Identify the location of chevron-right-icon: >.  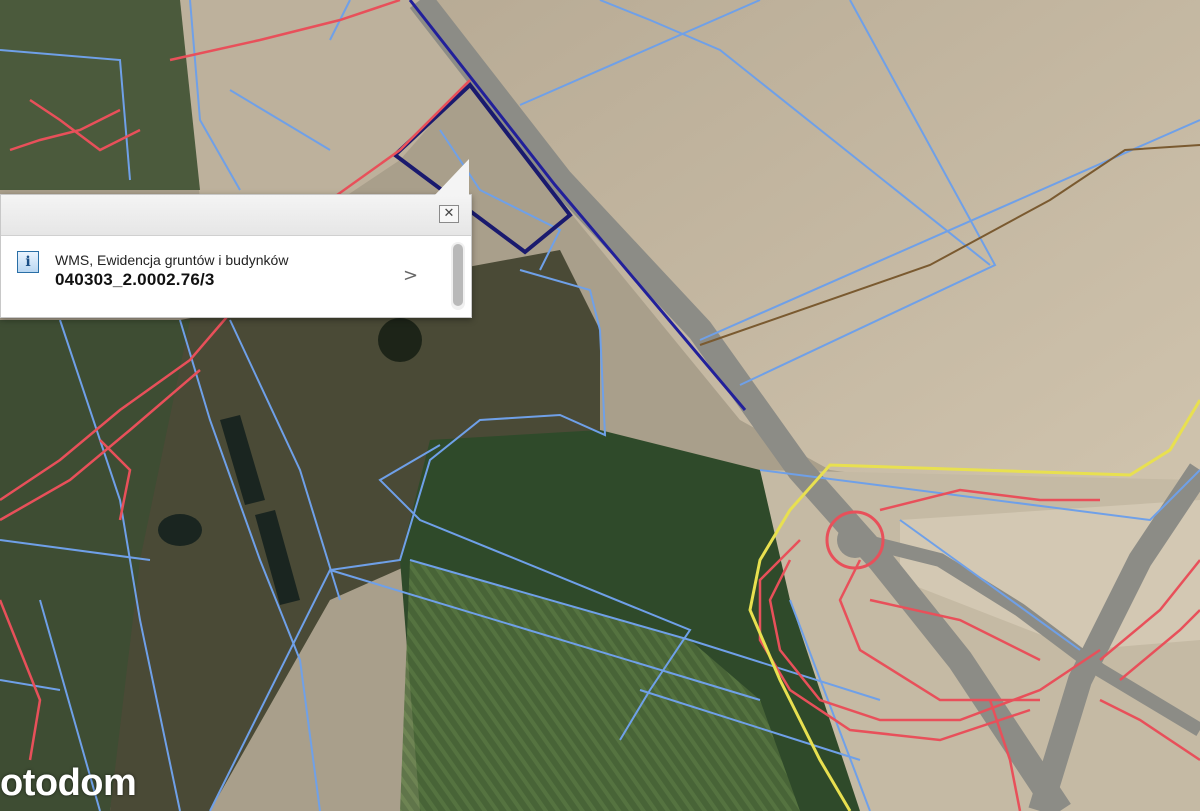
(410, 275).